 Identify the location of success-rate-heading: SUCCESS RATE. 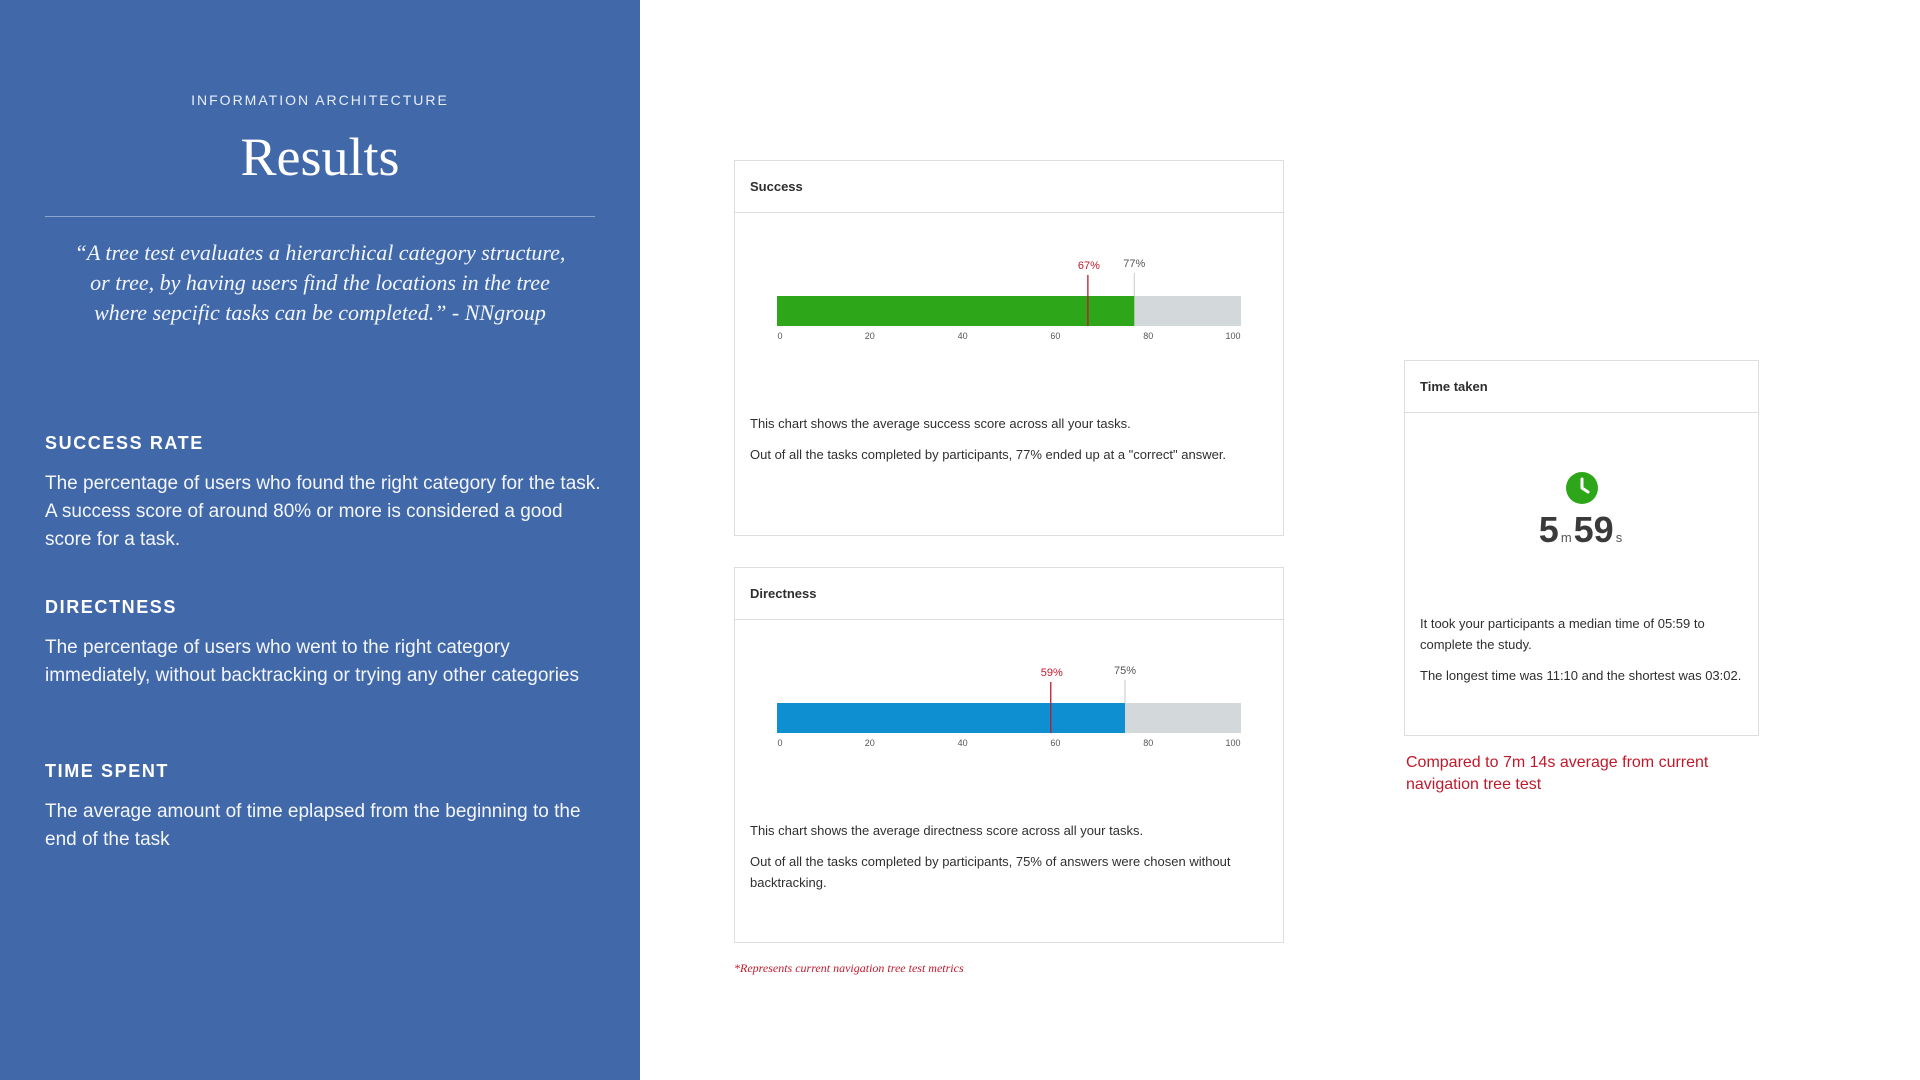
(124, 443).